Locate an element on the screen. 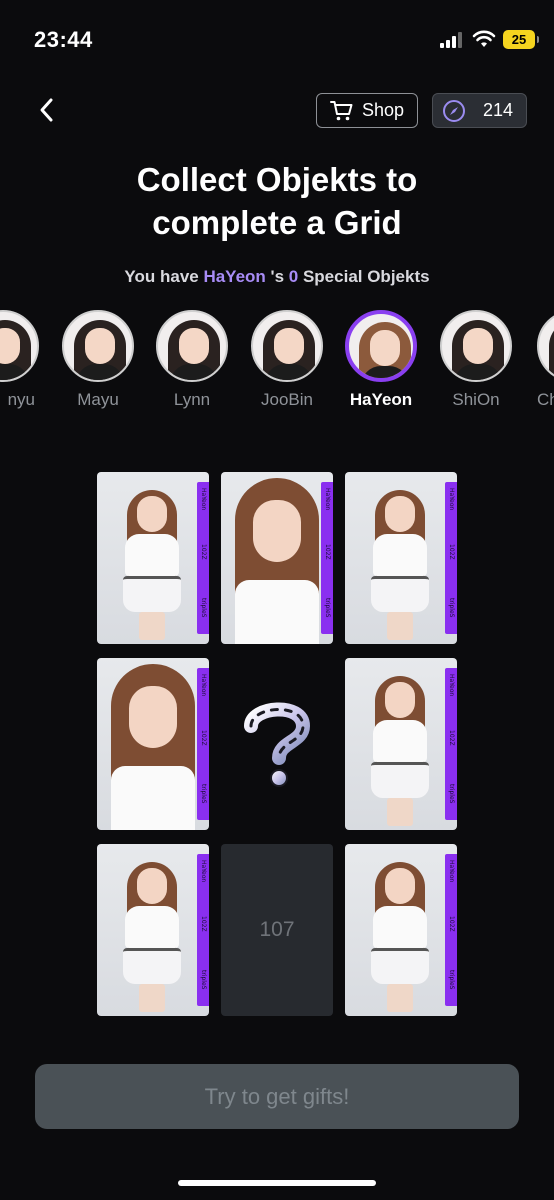 The width and height of the screenshot is (554, 1200). back-button is located at coordinates (46, 110).